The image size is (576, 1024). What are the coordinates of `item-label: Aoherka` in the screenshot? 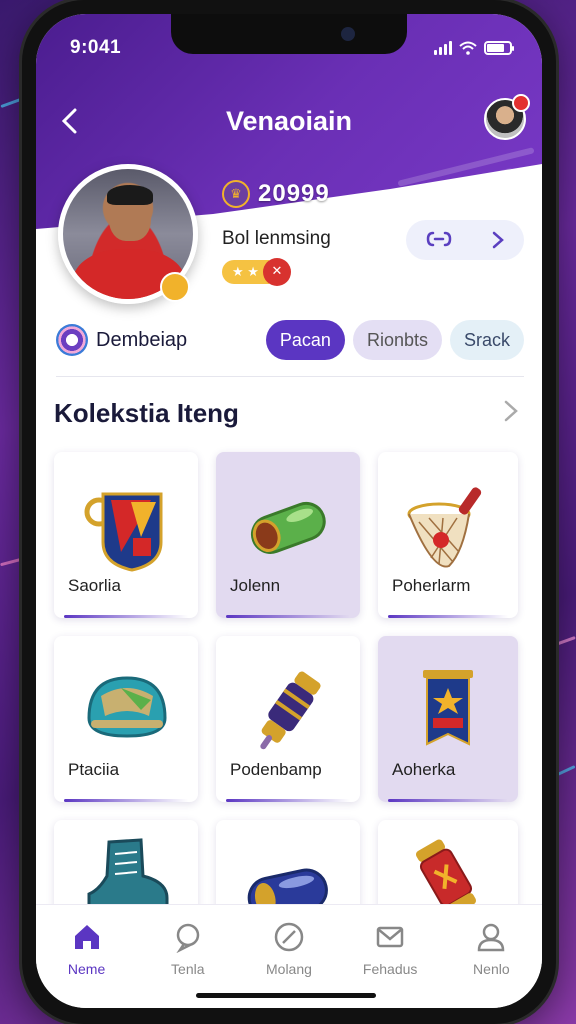 It's located at (424, 769).